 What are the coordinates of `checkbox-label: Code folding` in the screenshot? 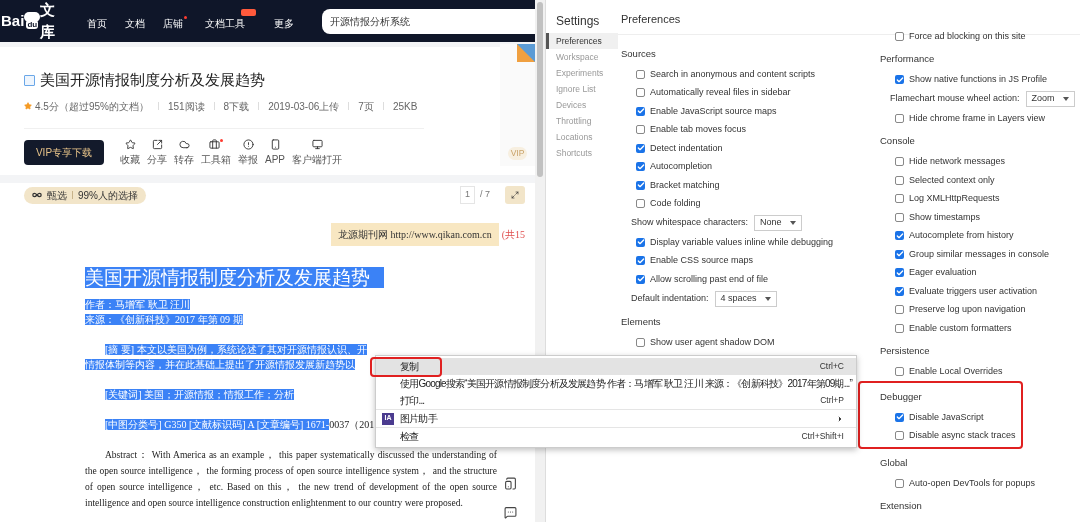 It's located at (675, 203).